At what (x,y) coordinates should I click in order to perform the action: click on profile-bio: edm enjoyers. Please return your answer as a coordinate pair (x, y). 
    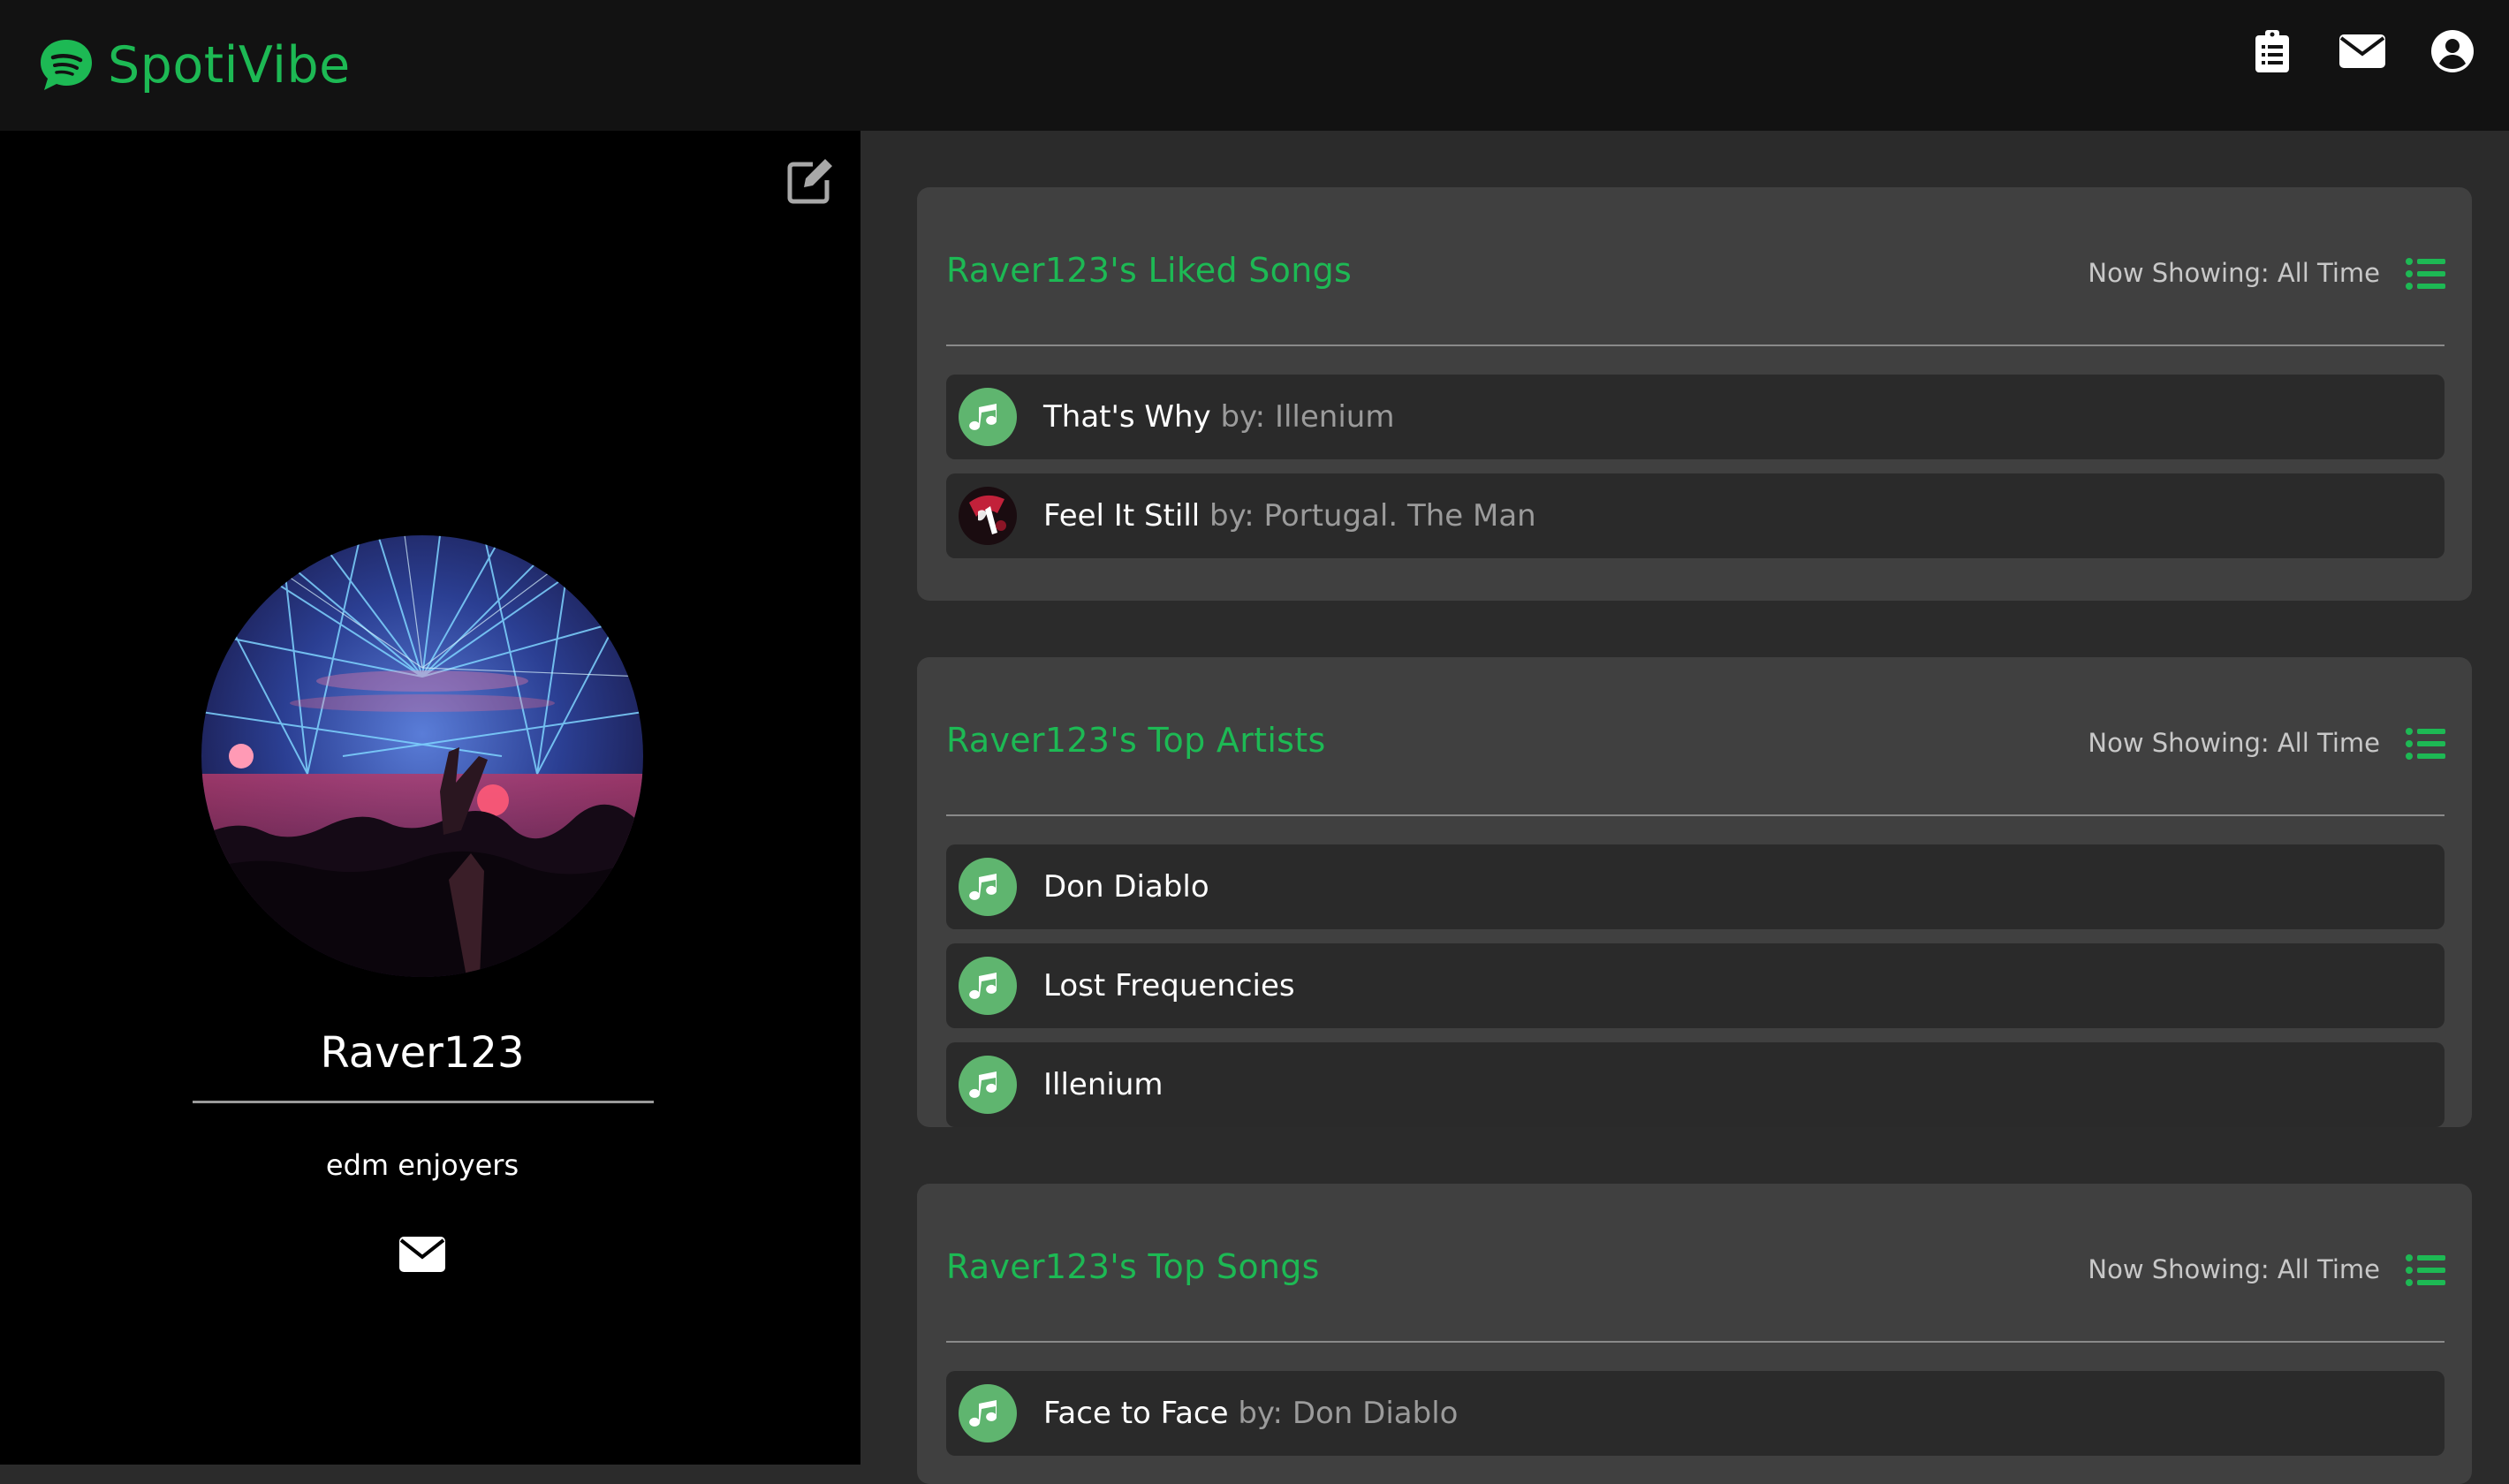
    Looking at the image, I should click on (422, 1165).